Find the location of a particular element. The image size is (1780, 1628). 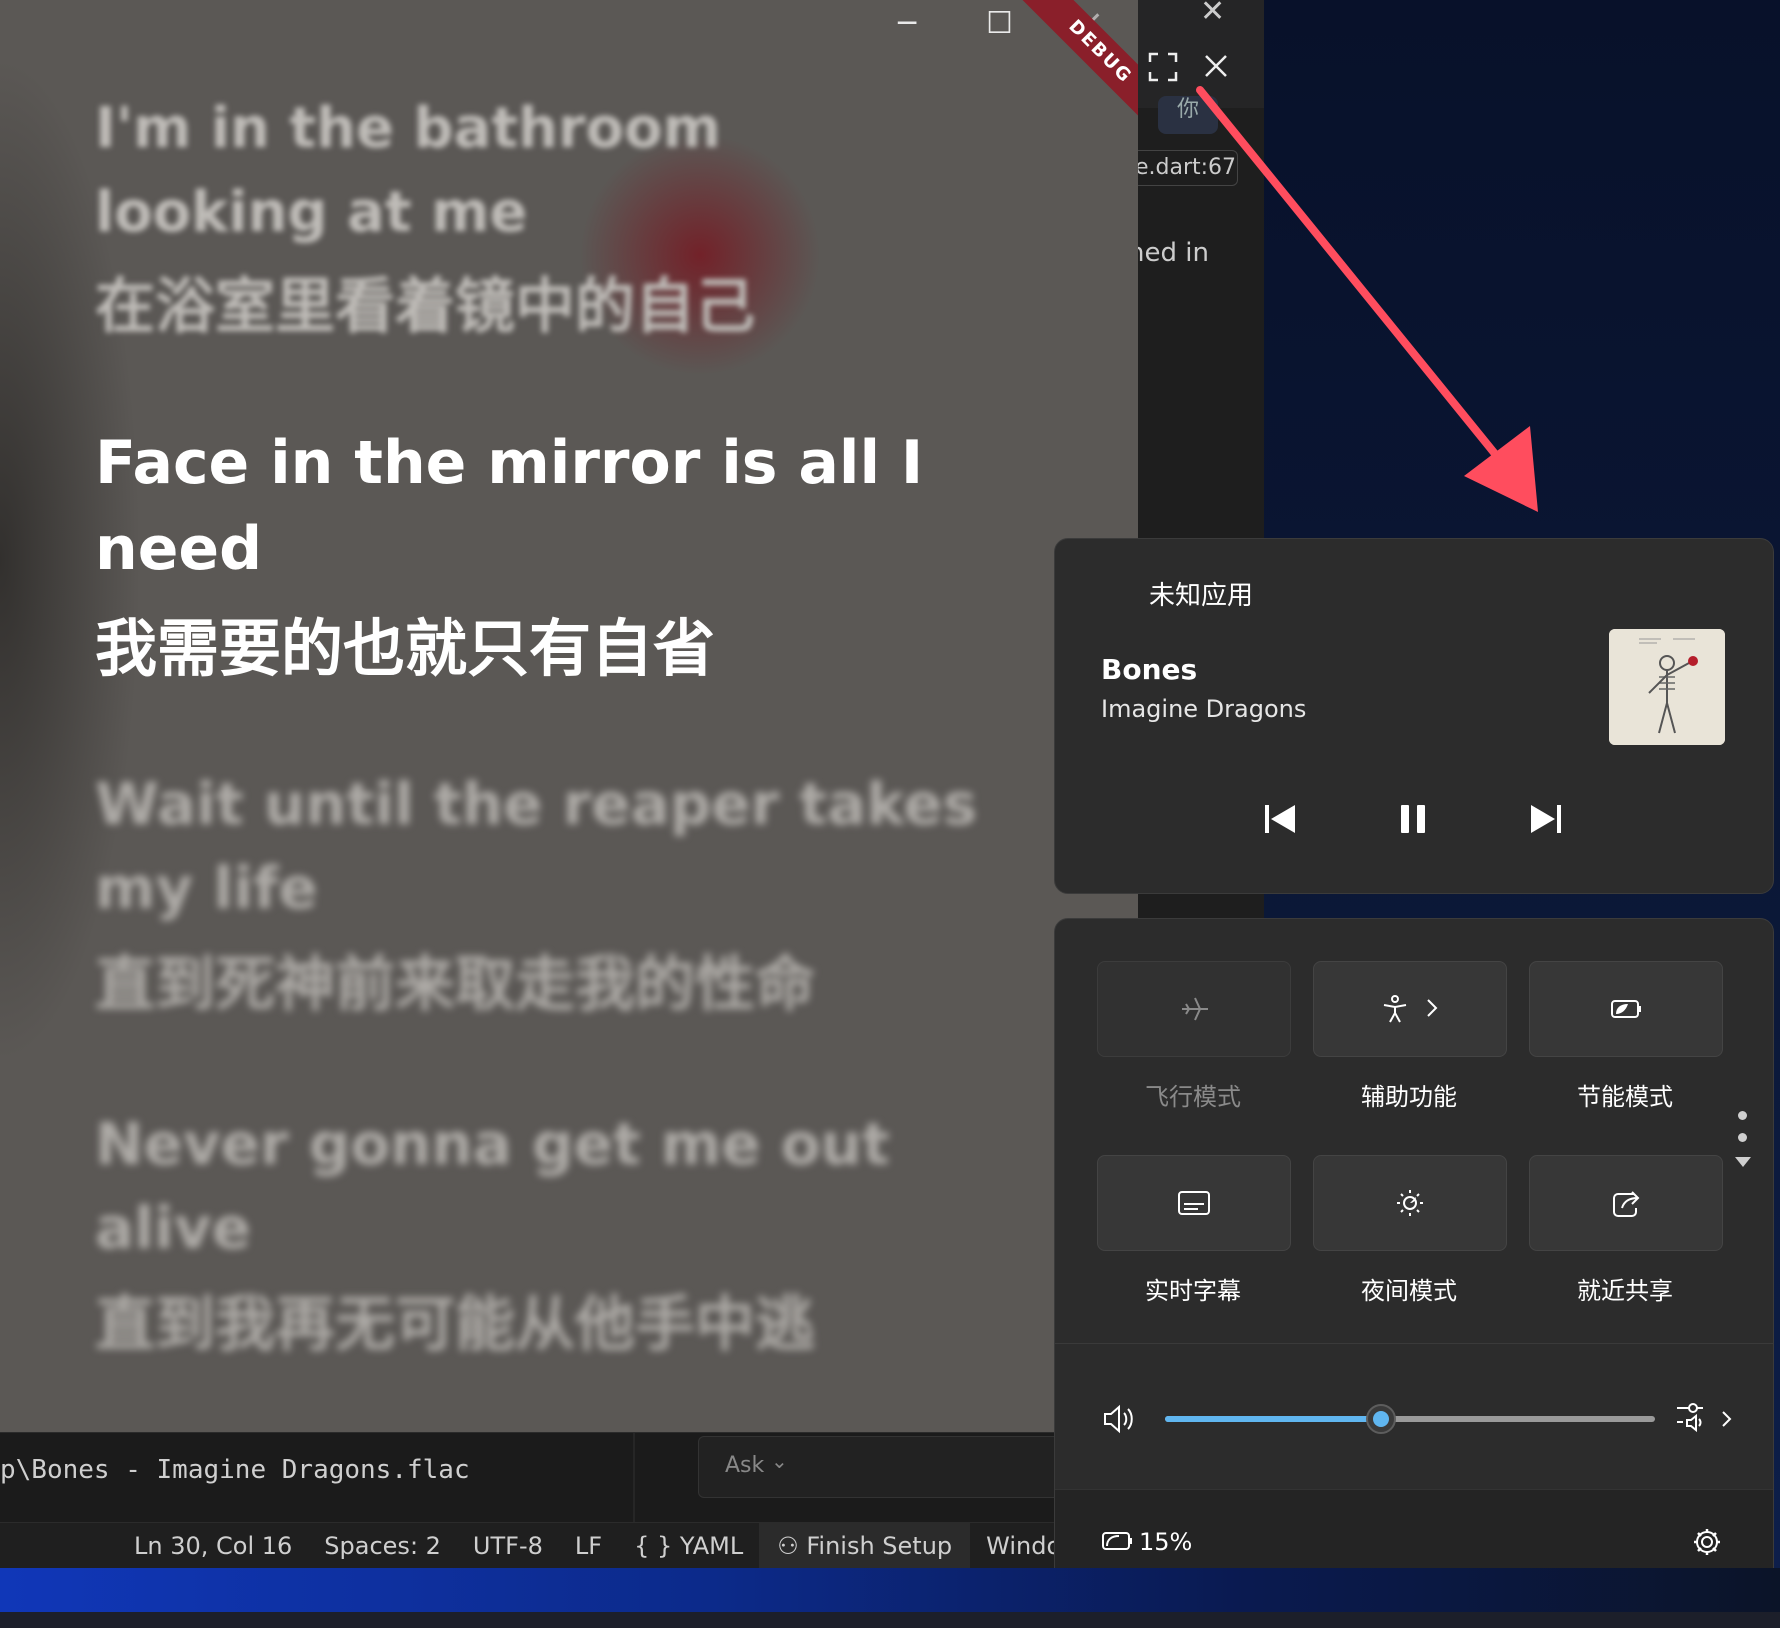

nearby-share-icon is located at coordinates (1626, 1204).